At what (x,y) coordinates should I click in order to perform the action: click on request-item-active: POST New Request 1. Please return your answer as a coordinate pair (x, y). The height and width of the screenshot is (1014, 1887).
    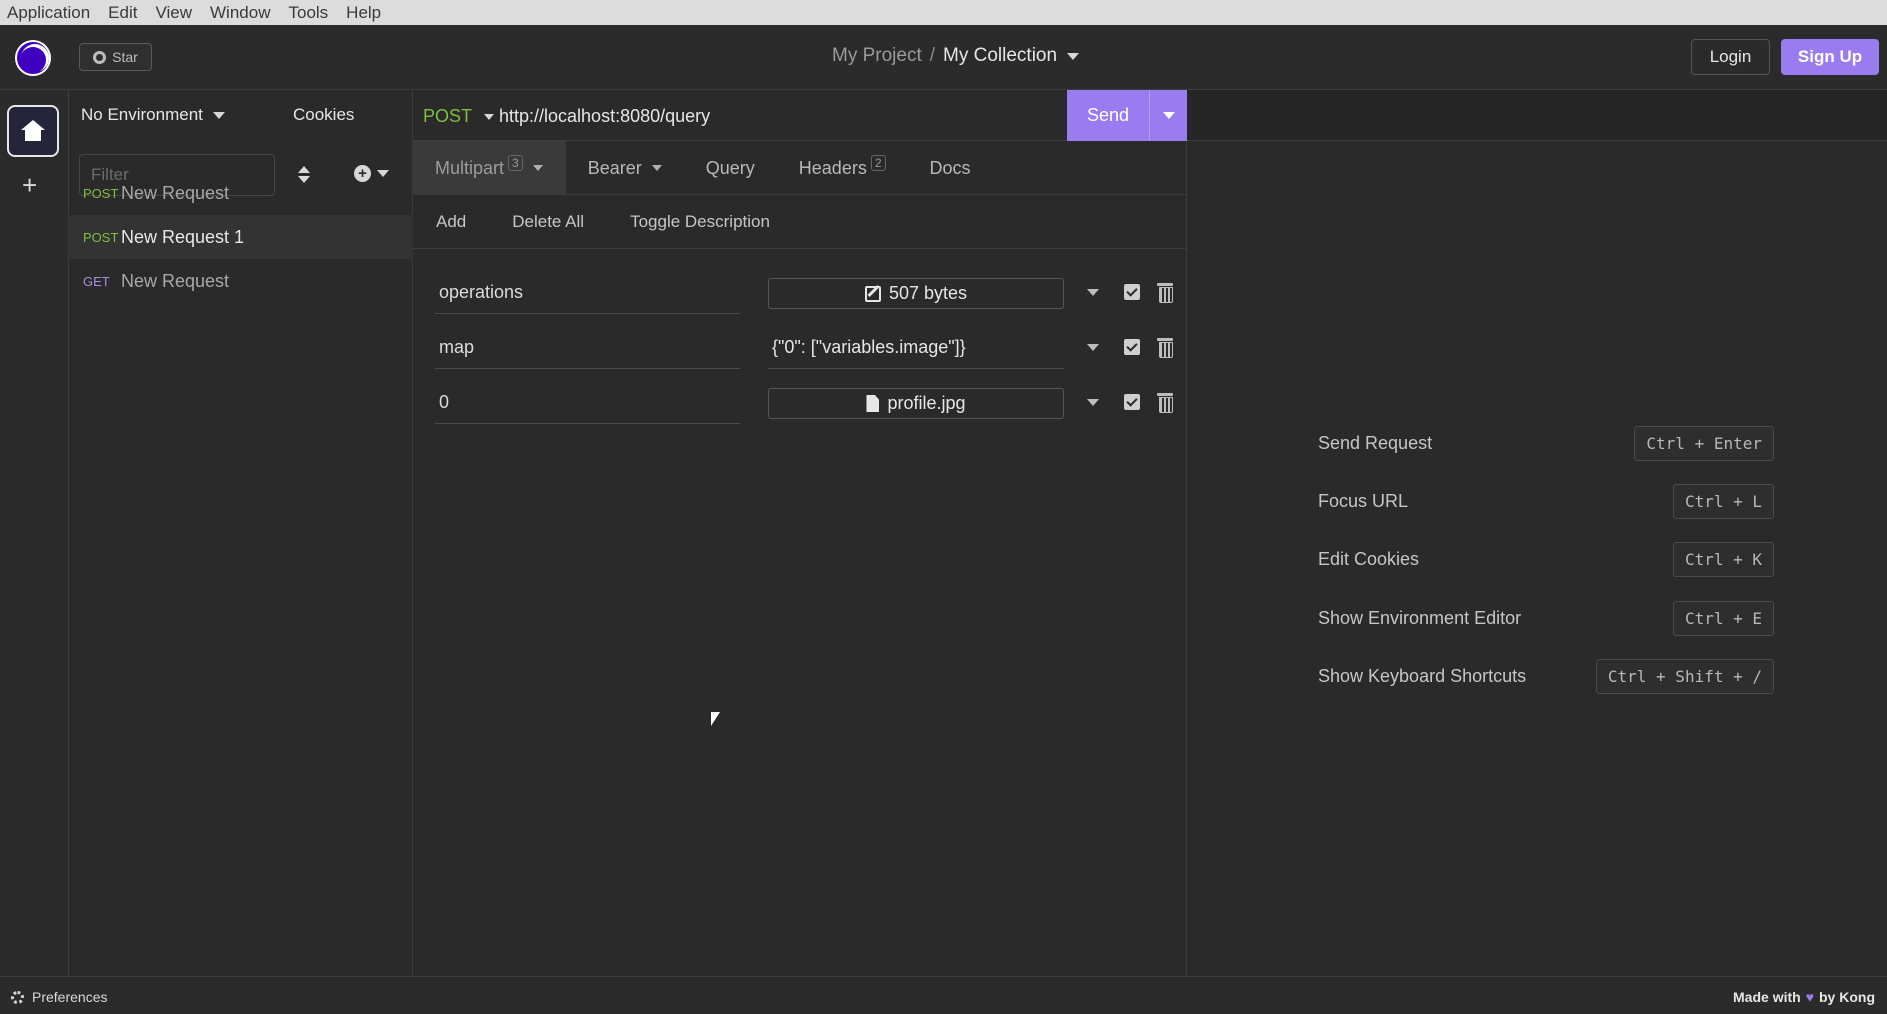
    Looking at the image, I should click on (241, 237).